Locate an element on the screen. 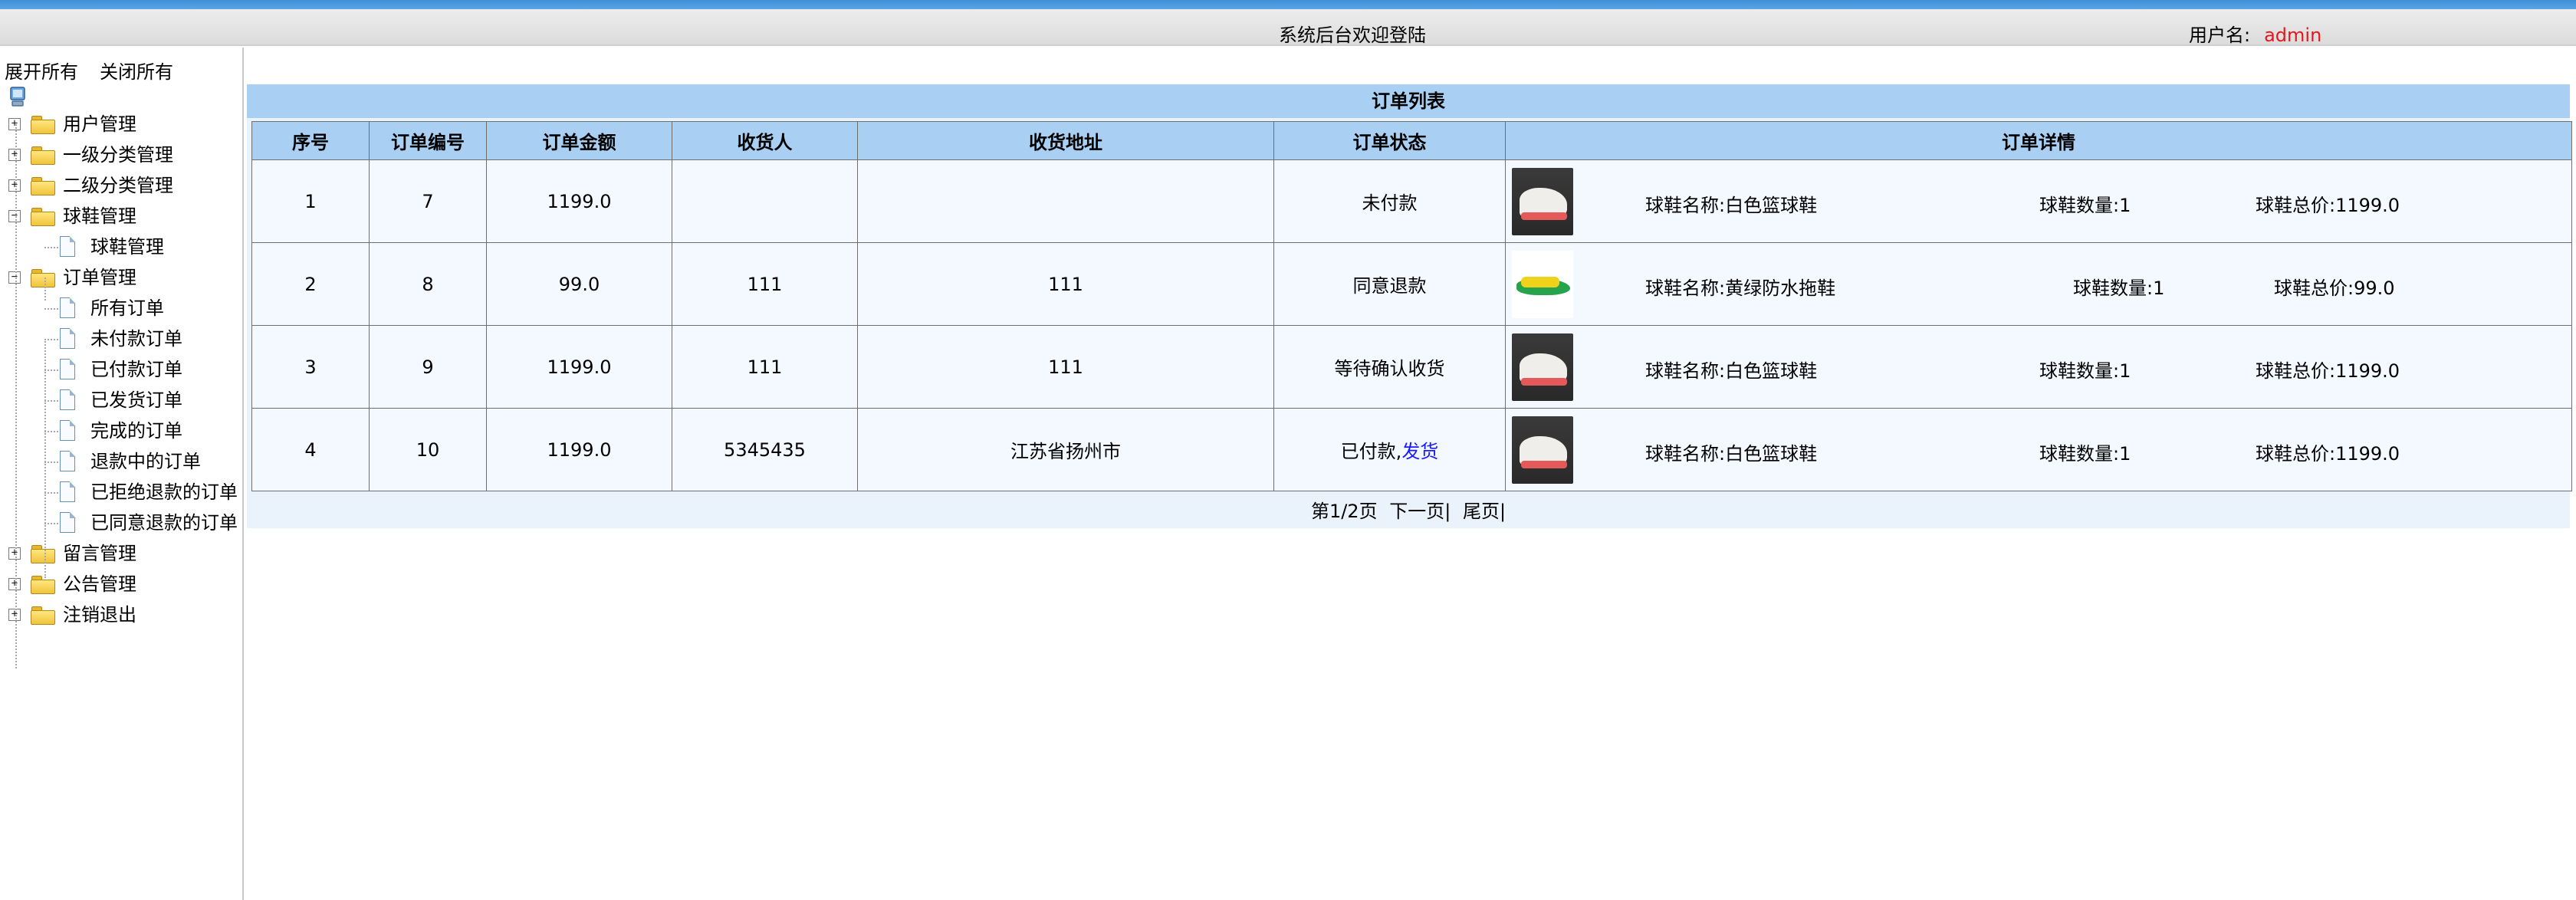 The height and width of the screenshot is (900, 2576). sidebar-item-label: 已同意退款的订单 is located at coordinates (164, 523).